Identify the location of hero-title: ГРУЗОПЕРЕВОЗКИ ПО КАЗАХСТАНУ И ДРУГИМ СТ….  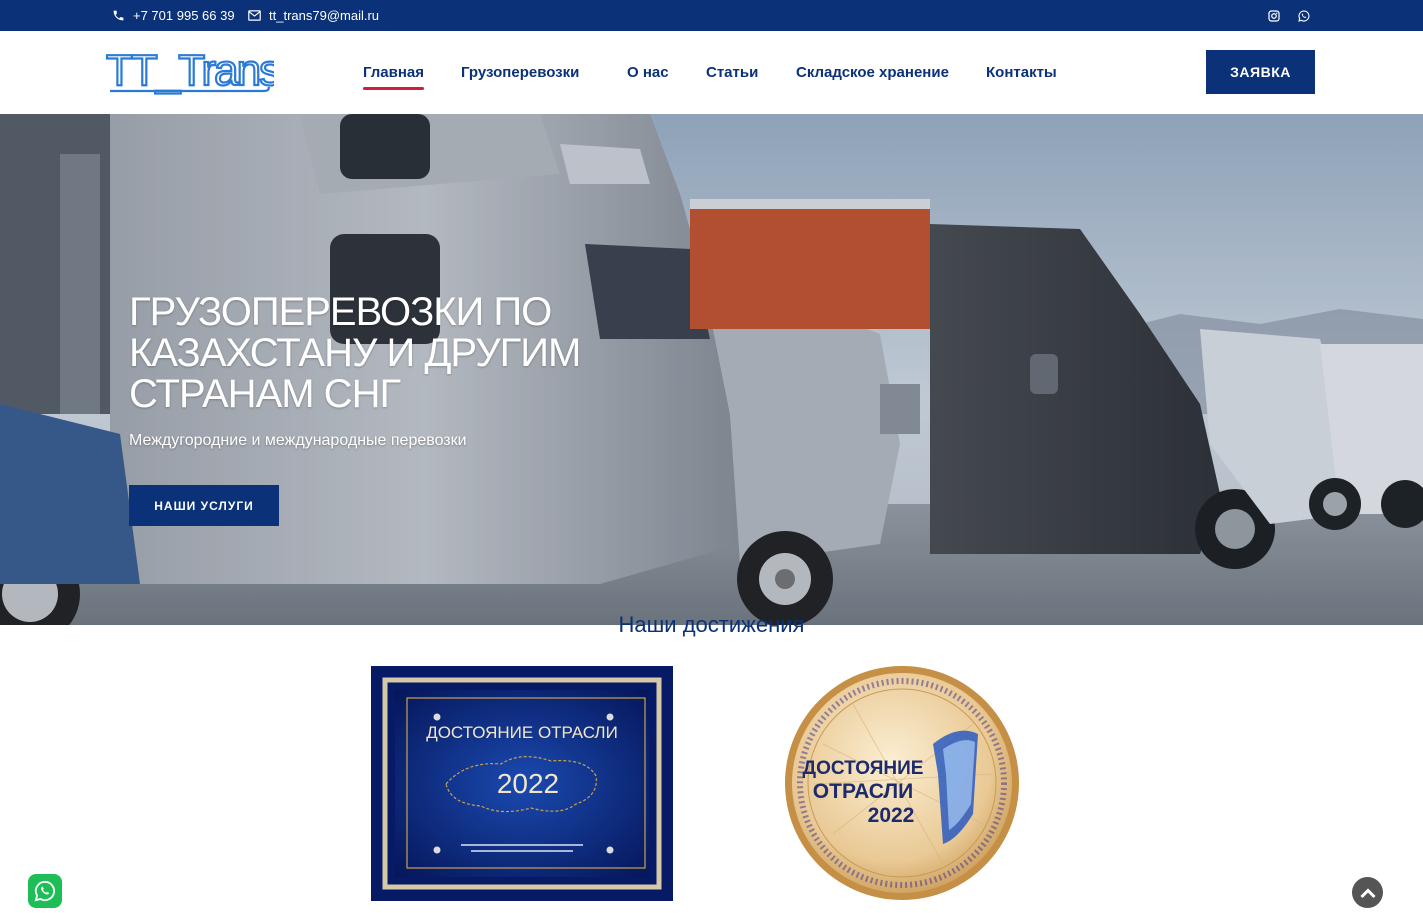
(355, 353).